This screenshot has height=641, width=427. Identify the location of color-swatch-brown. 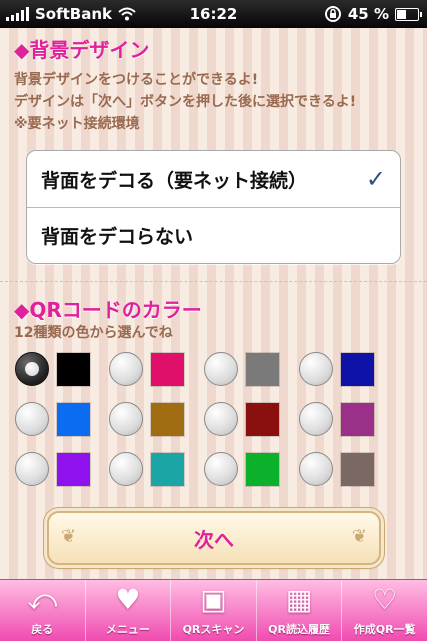
(167, 419).